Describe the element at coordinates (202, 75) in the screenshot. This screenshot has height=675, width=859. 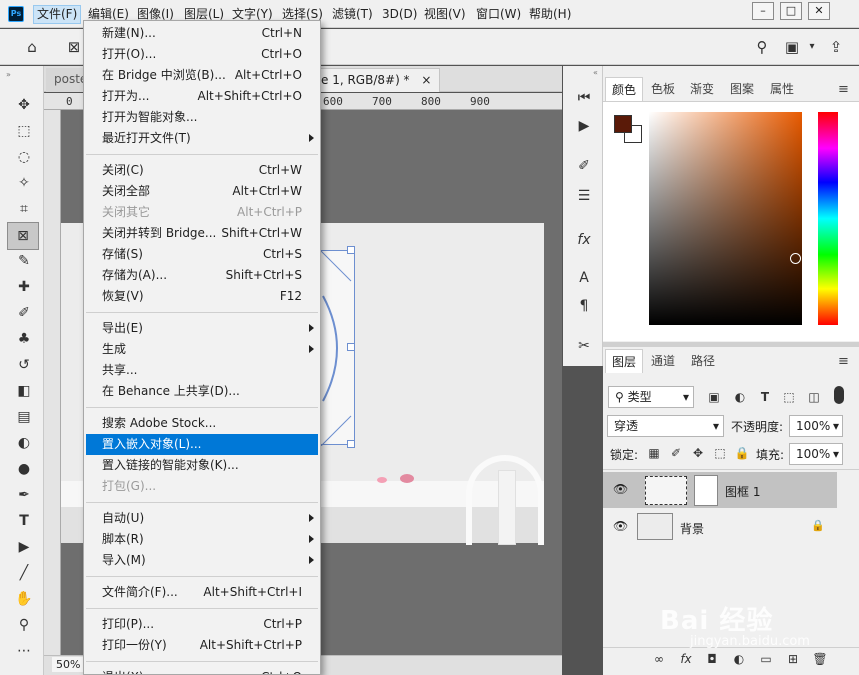
I see `file-menu-item: 在 Bridge 中浏览(B)... Alt+Ctrl+O` at that location.